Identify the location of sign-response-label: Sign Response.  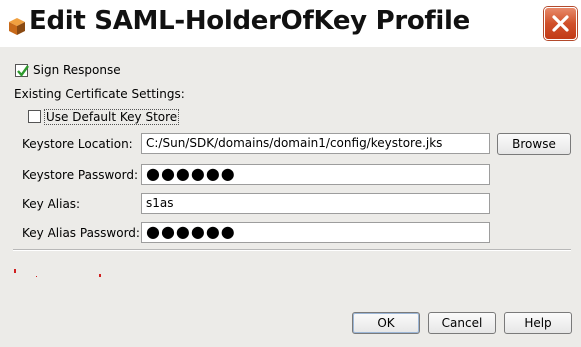
(77, 70).